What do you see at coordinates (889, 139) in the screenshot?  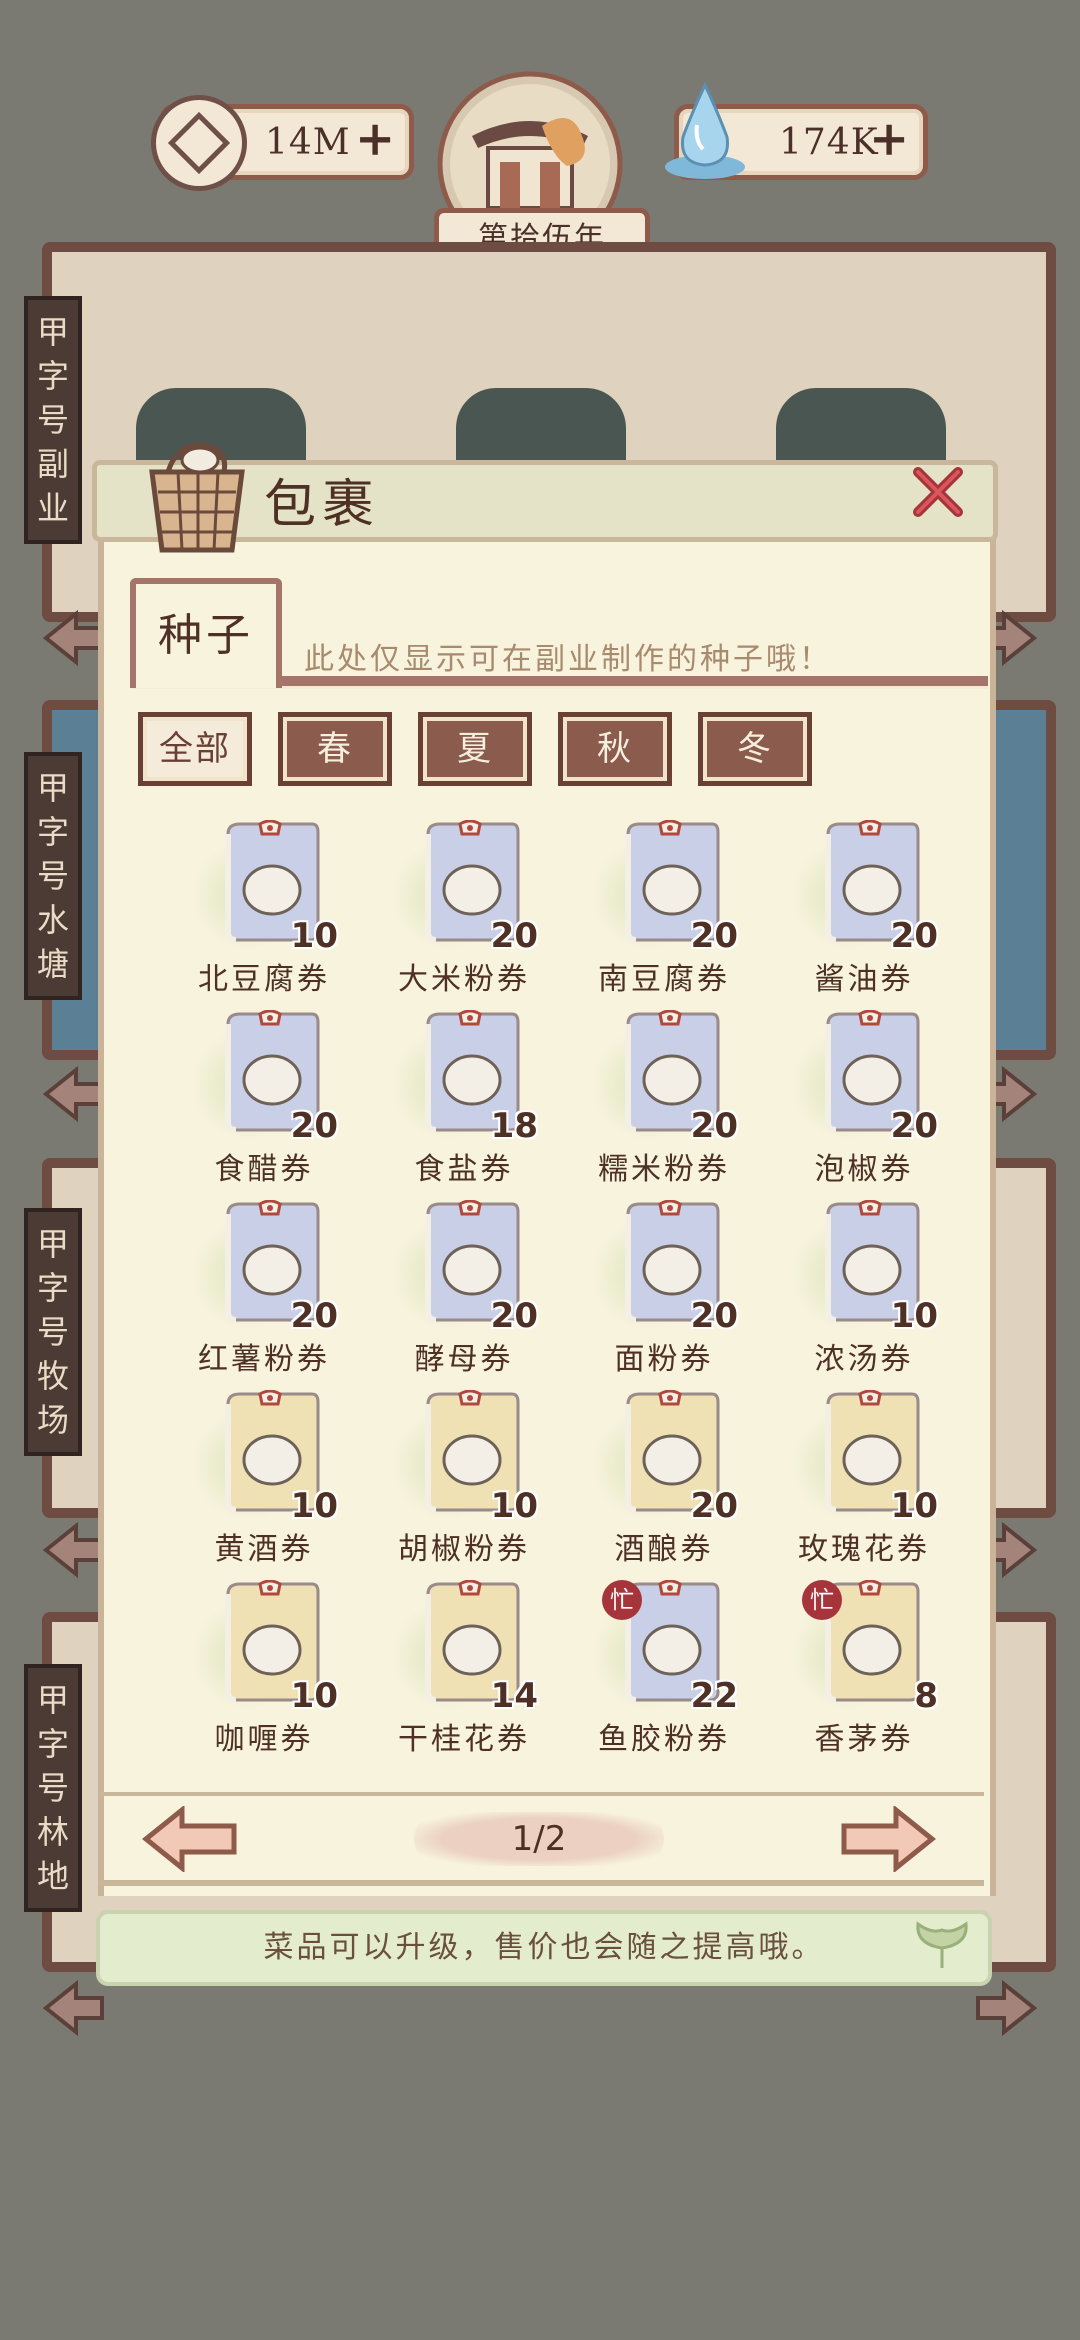 I see `add-water-button: +` at bounding box center [889, 139].